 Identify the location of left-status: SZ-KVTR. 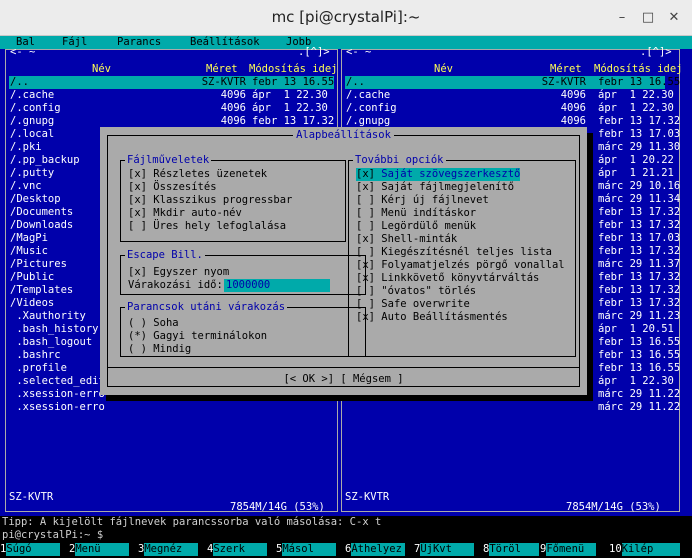
(31, 497).